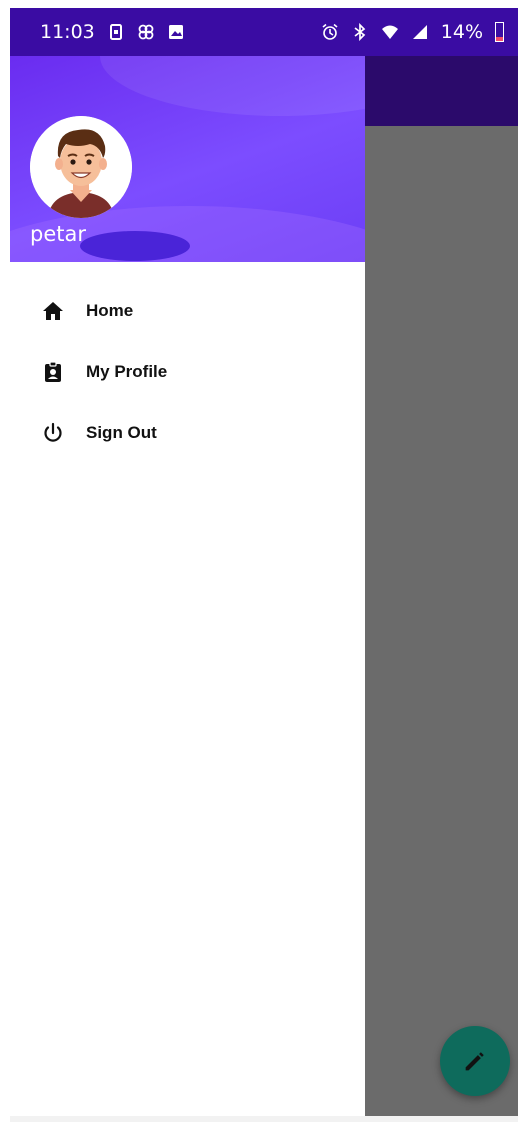 The width and height of the screenshot is (520, 1122). Describe the element at coordinates (187, 432) in the screenshot. I see `menu-item-sign-out: Sign Out` at that location.